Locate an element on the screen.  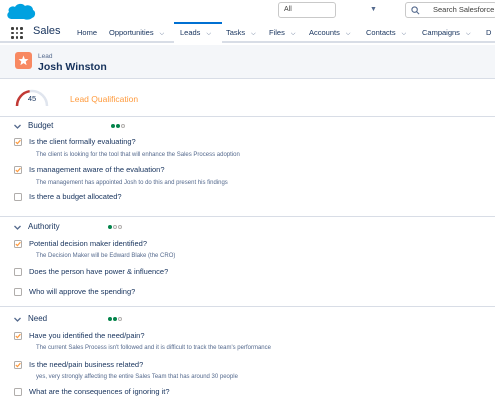
lead-star-icon is located at coordinates (23, 60).